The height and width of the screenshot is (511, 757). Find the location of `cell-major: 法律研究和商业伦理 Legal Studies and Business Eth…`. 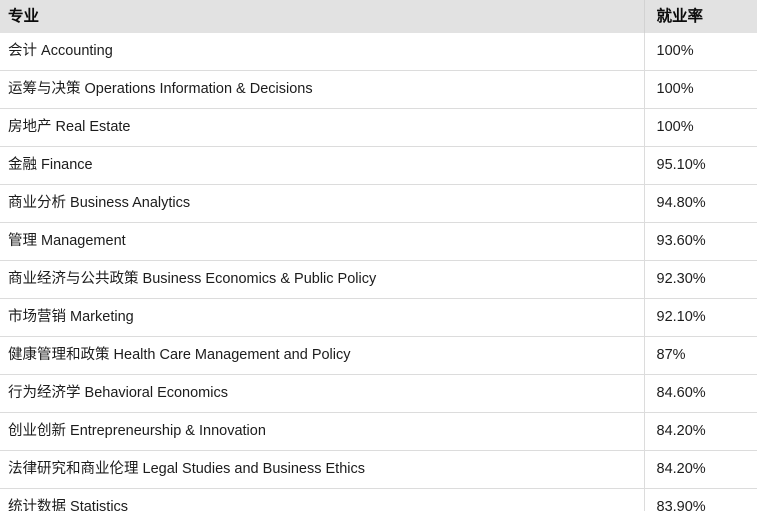

cell-major: 法律研究和商业伦理 Legal Studies and Business Eth… is located at coordinates (322, 469).